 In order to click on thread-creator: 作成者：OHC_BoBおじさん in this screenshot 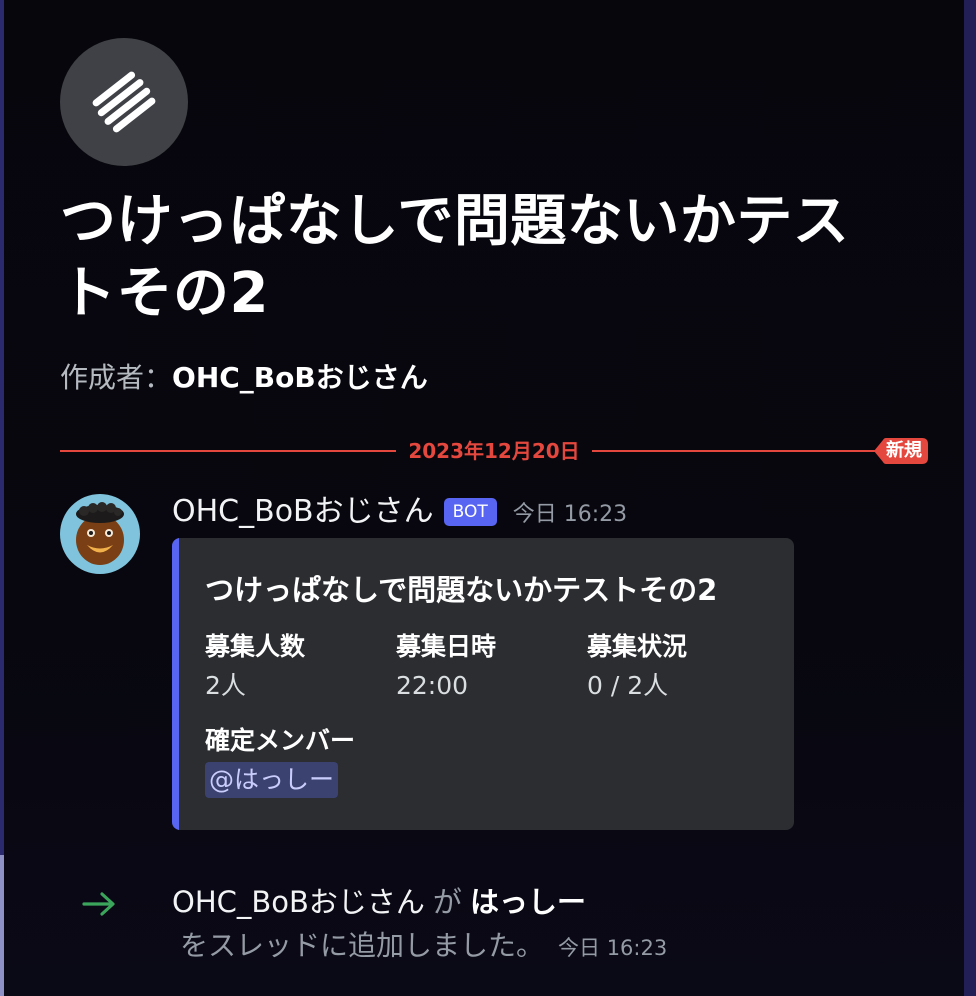, I will do `click(244, 378)`.